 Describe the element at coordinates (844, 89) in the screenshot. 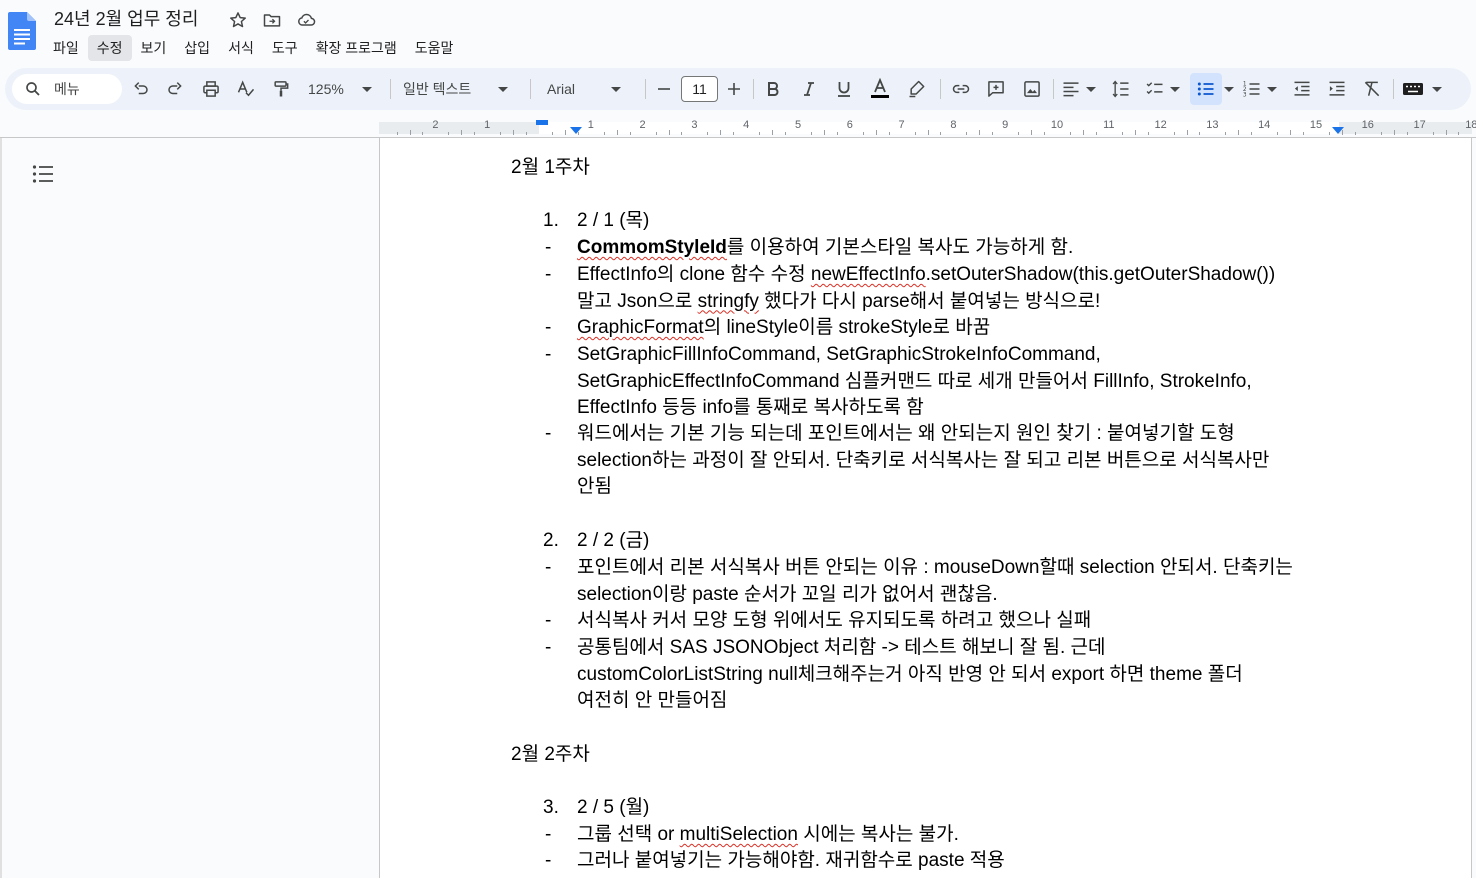

I see `underline-icon` at that location.